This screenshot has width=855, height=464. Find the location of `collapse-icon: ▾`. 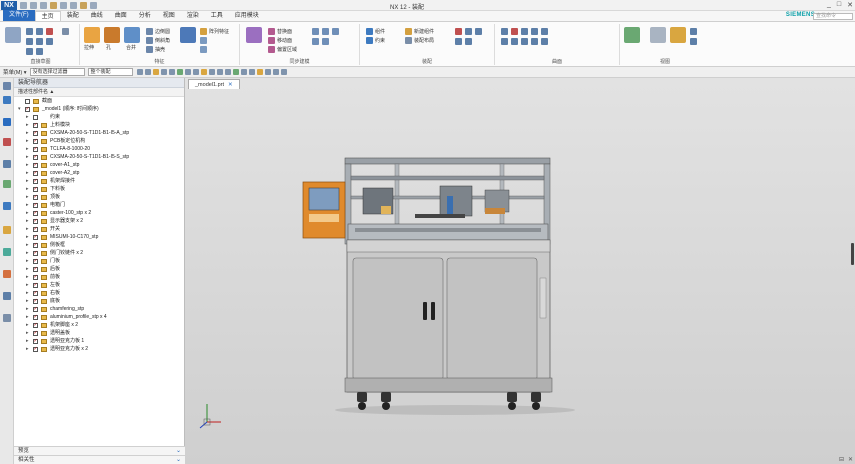

collapse-icon: ▾ is located at coordinates (19, 109).